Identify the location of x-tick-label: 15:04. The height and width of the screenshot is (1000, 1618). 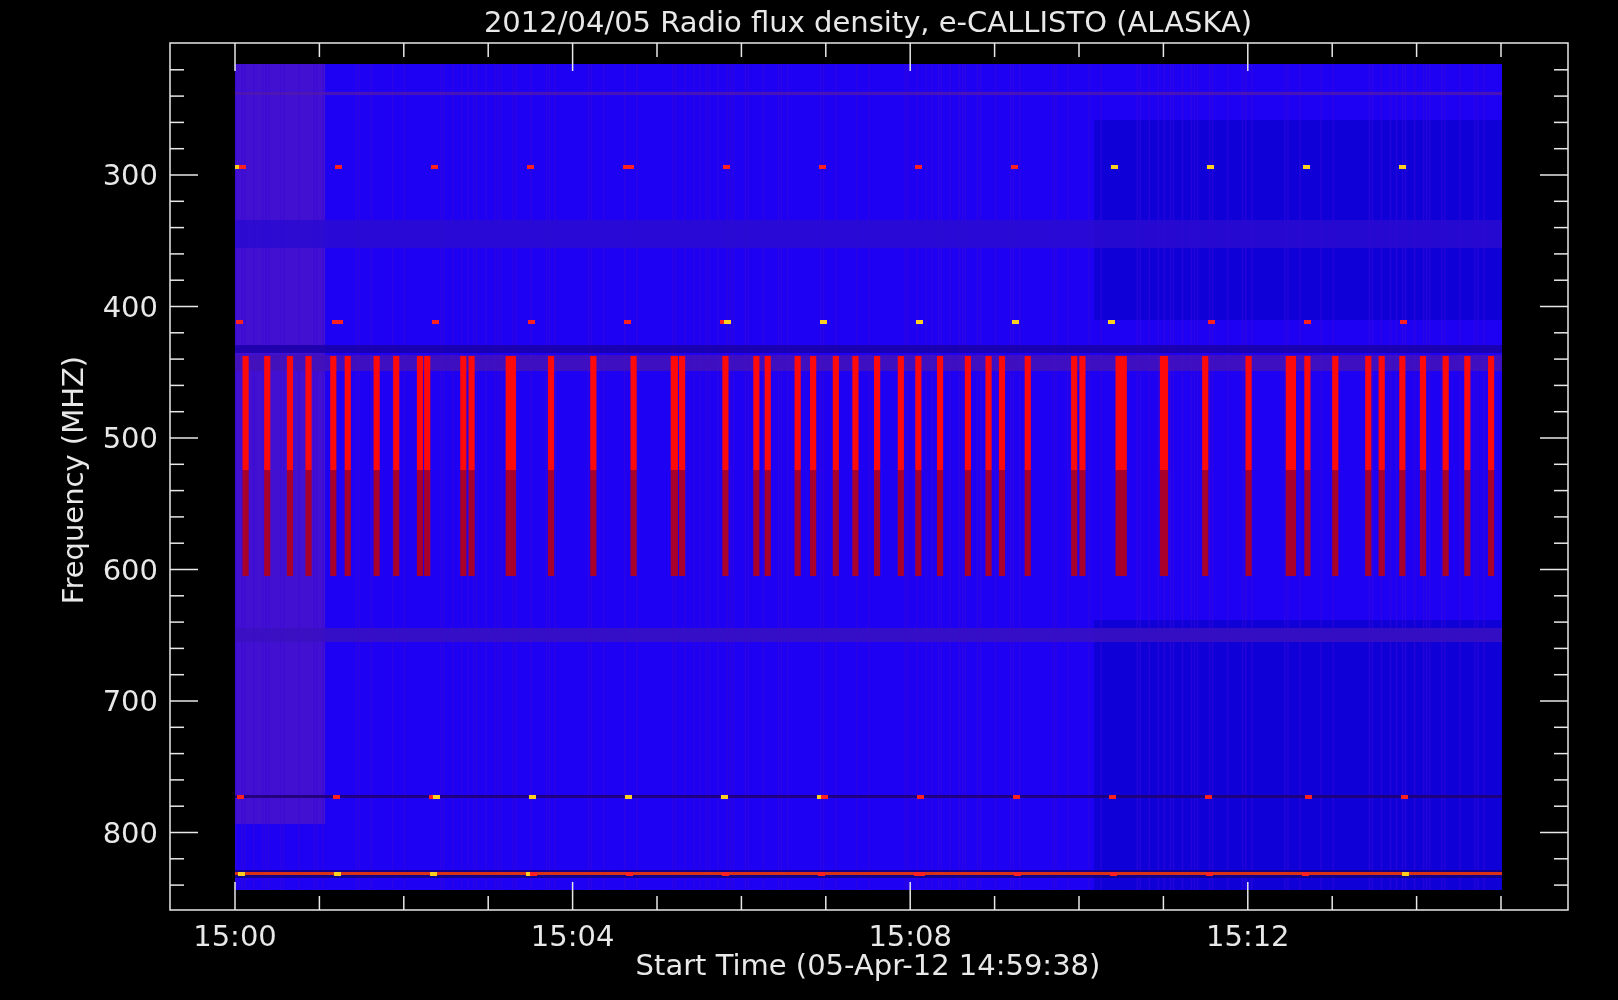
(572, 936).